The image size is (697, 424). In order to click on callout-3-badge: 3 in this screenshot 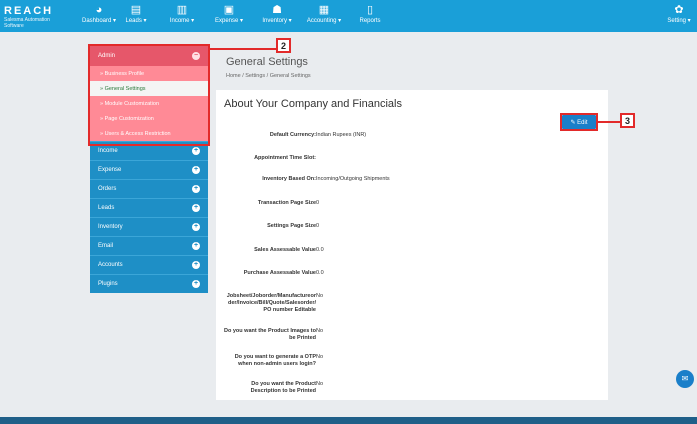, I will do `click(627, 120)`.